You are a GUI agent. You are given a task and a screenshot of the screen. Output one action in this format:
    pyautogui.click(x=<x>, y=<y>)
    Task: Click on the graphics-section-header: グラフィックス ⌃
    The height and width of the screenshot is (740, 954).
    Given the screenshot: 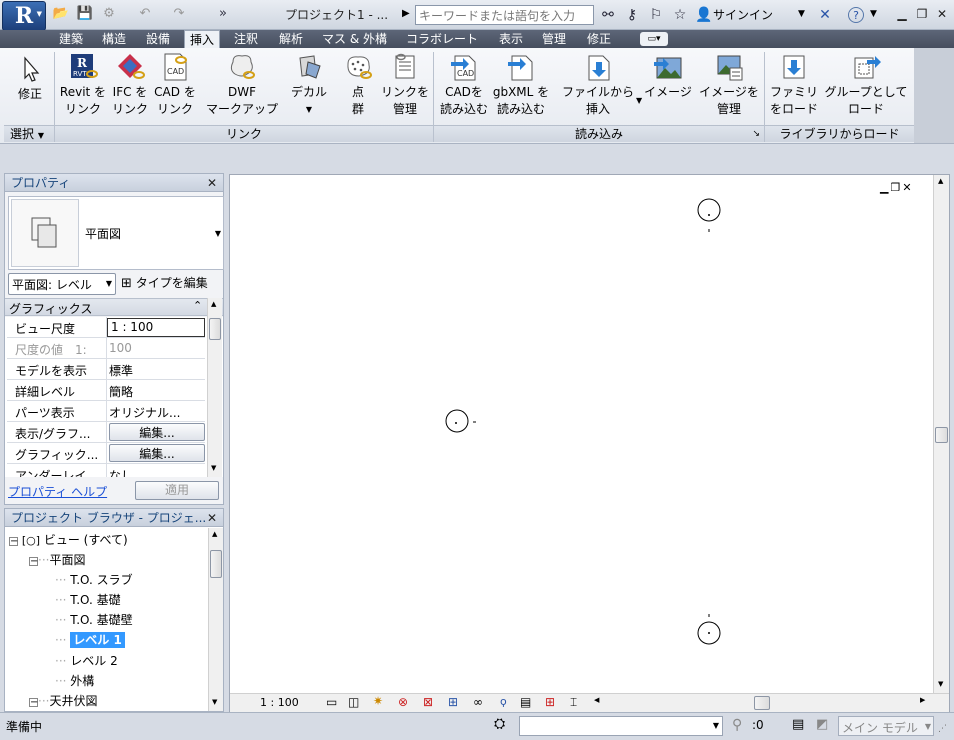 What is the action you would take?
    pyautogui.click(x=114, y=307)
    